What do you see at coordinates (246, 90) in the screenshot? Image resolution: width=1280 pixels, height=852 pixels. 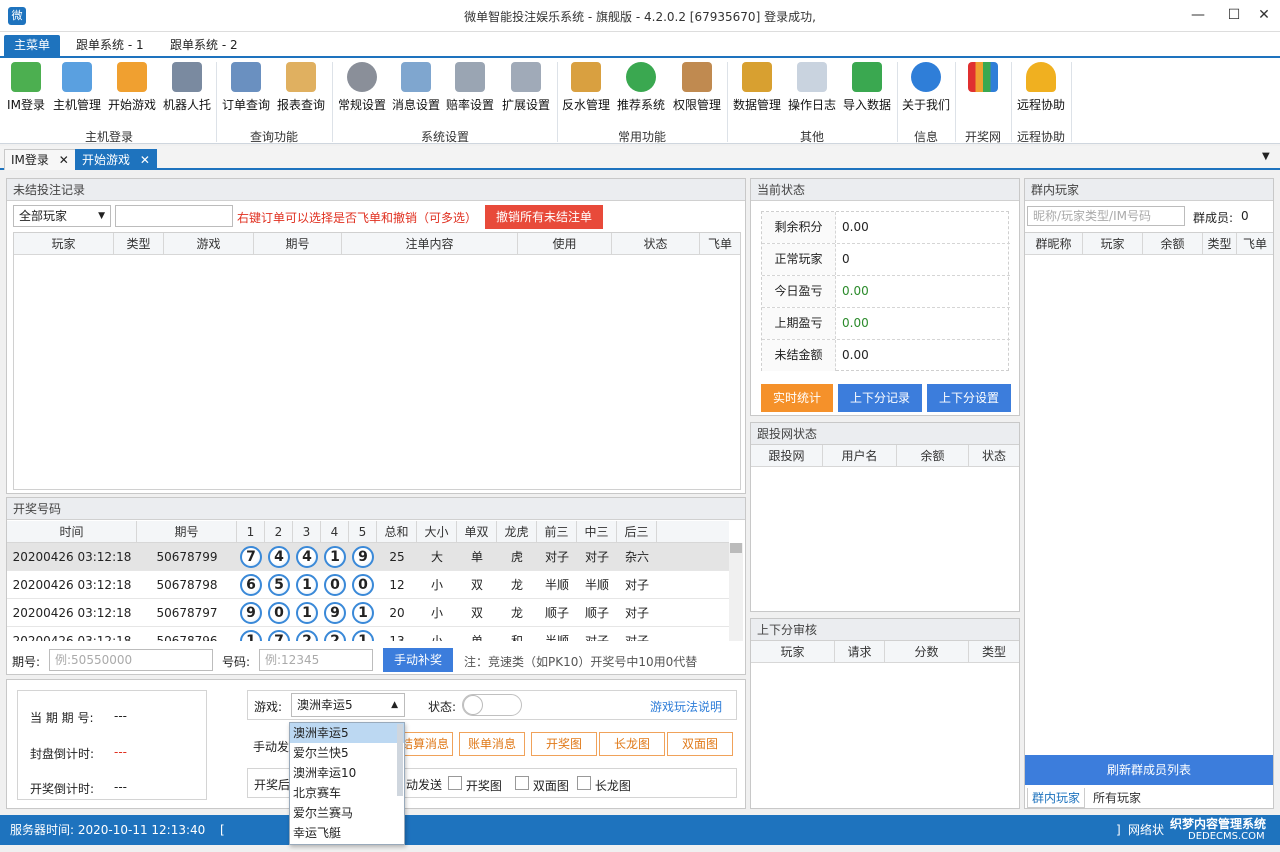 I see `order-query-button: 订单查询` at bounding box center [246, 90].